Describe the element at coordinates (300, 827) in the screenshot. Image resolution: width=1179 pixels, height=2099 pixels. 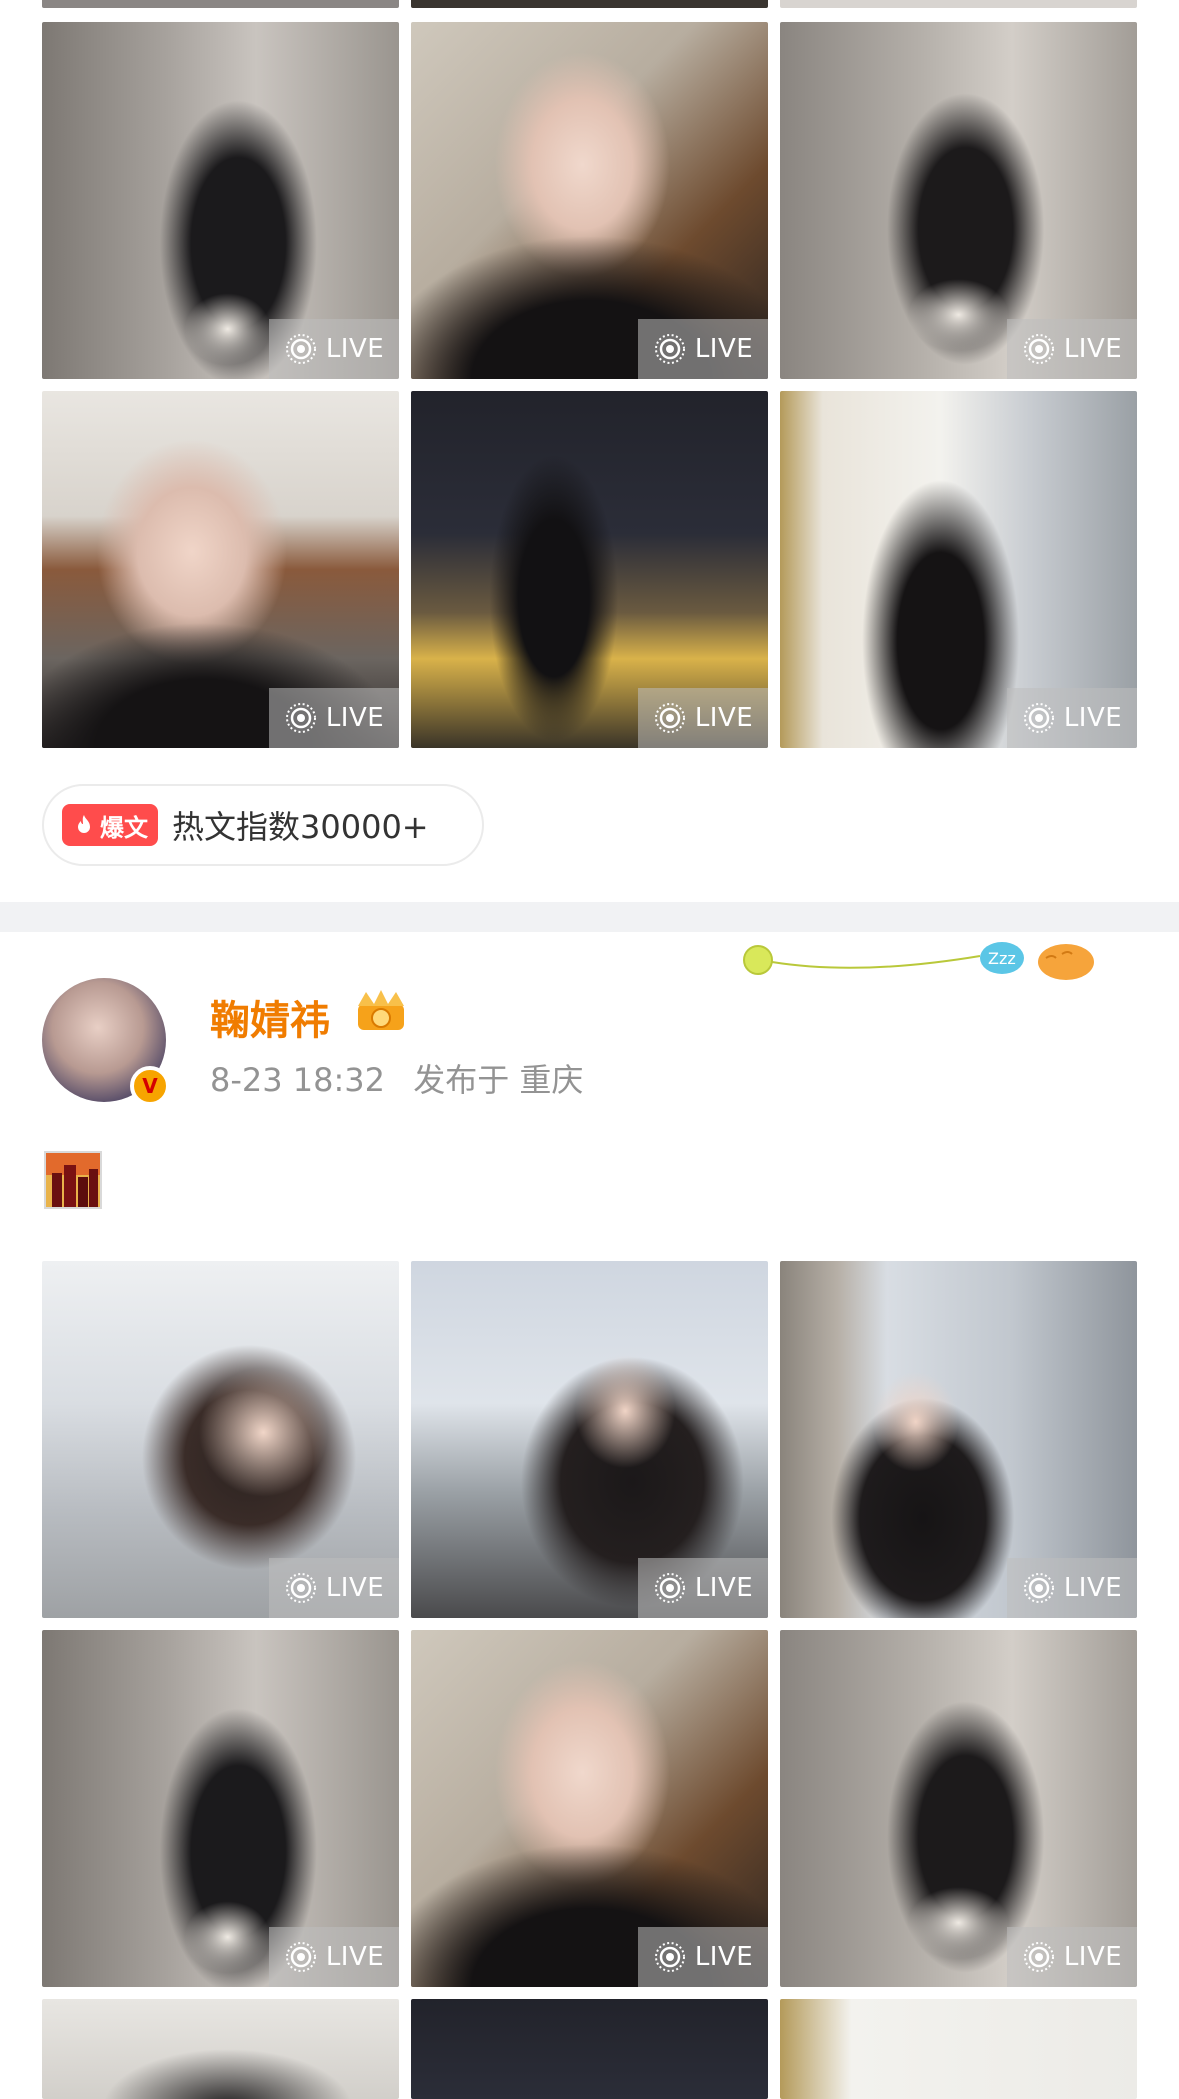
I see `hot-index-text: 热文指数30000+` at that location.